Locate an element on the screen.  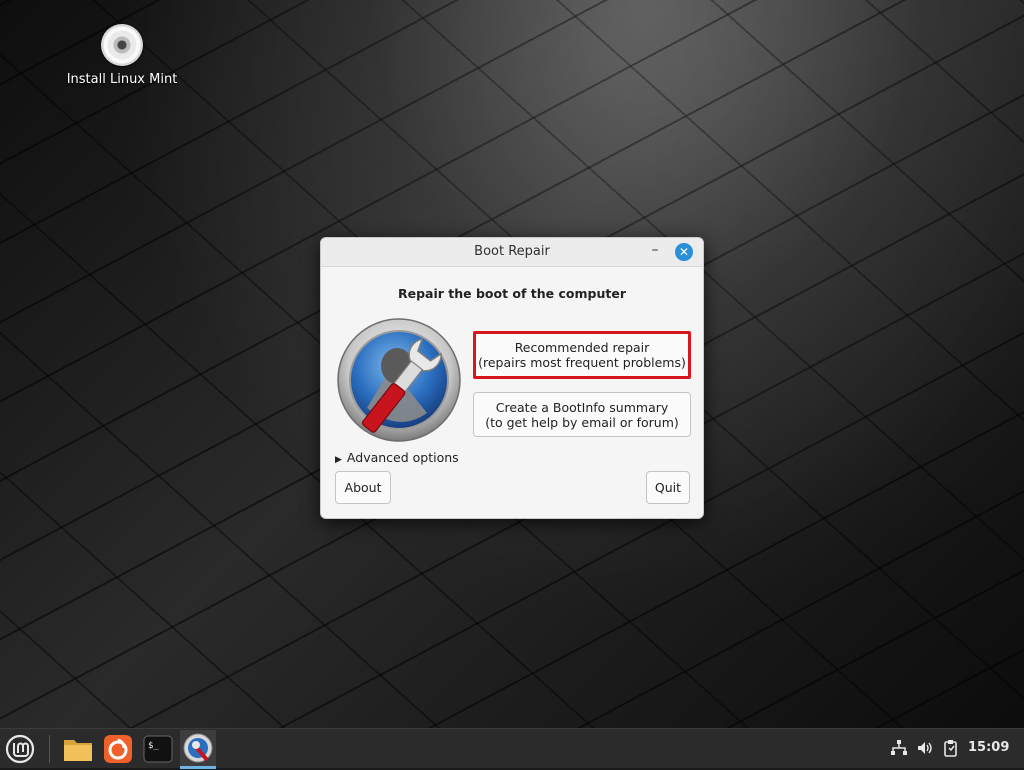
minimize-button: – is located at coordinates (655, 251).